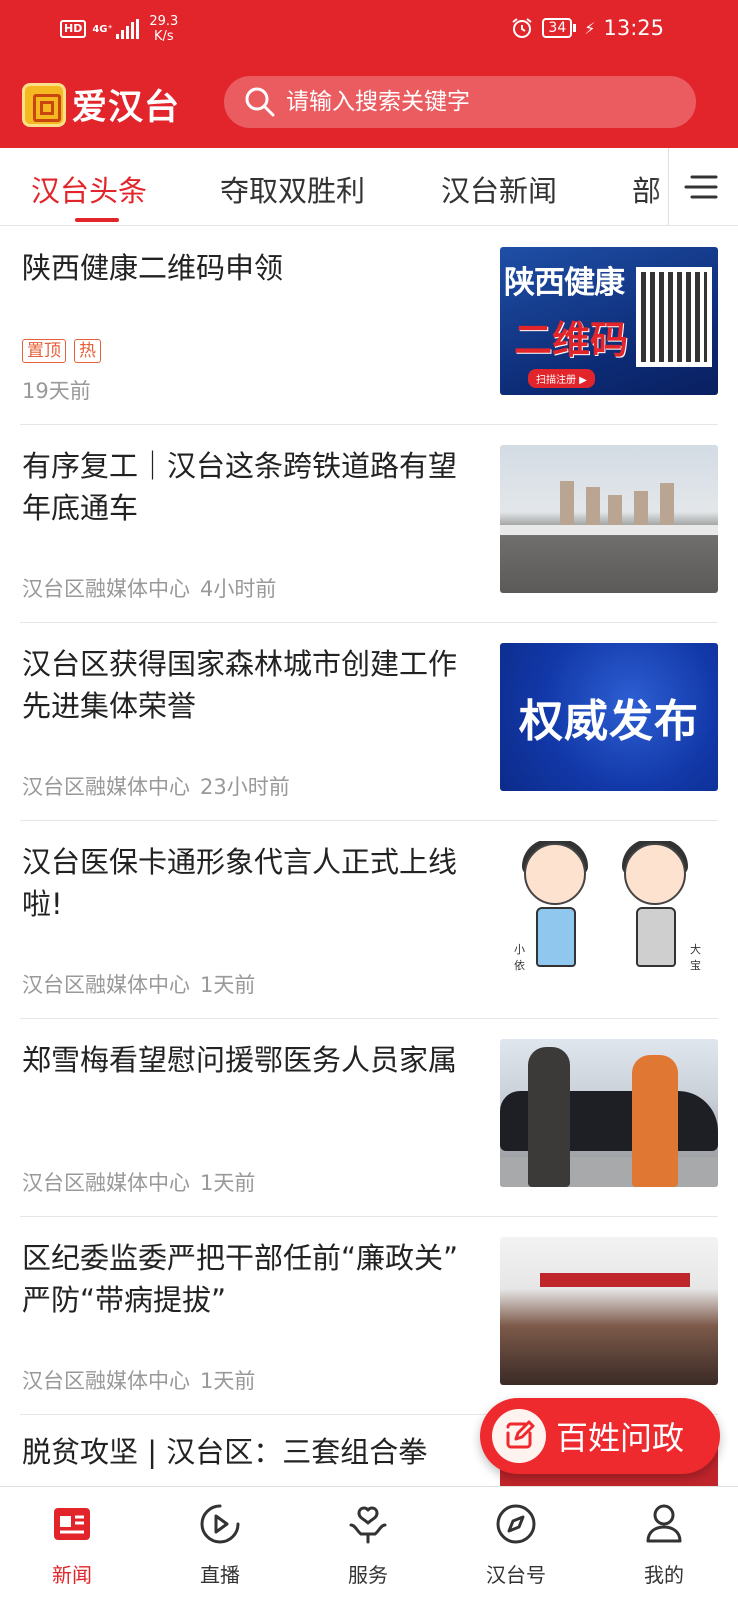 Image resolution: width=738 pixels, height=1600 pixels. Describe the element at coordinates (369, 29) in the screenshot. I see `status-bar: HD 4G⁺ 29.3 K/s 34 ⚡ 13:25` at that location.